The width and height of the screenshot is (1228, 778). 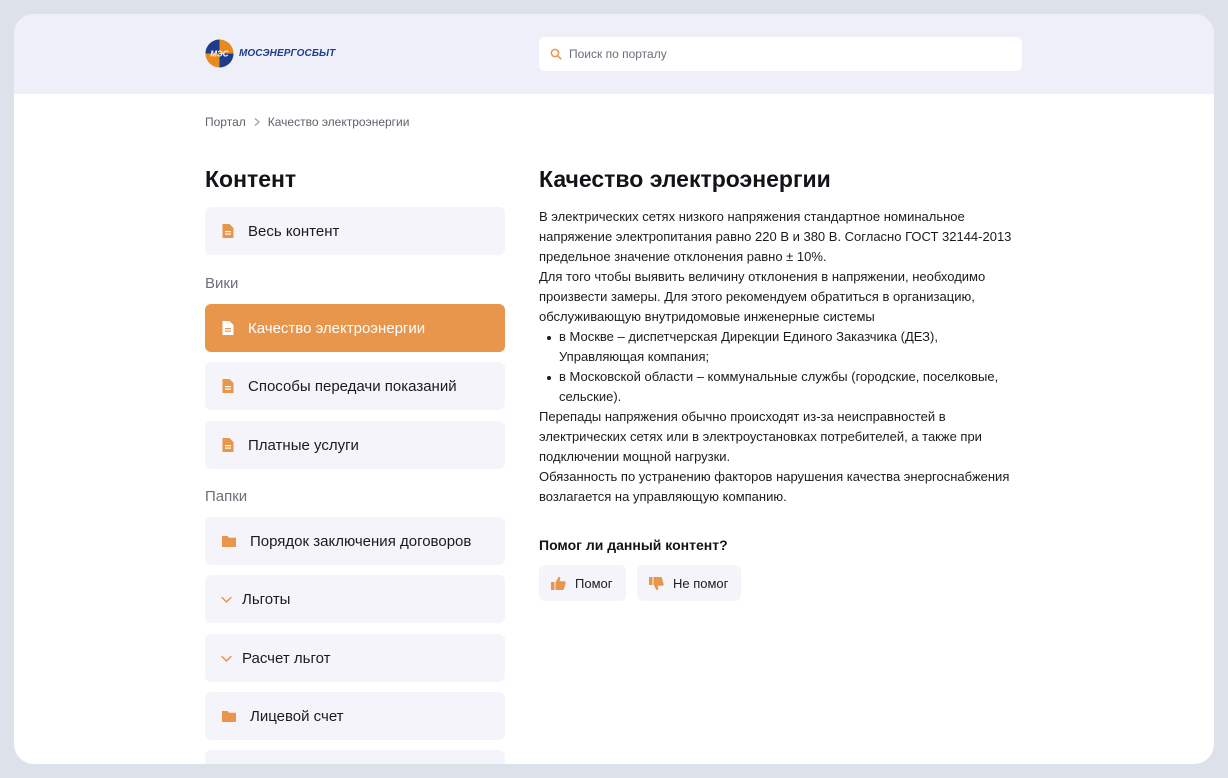 I want to click on breadcrumb: Портал Качество электроэнергии, so click(x=307, y=122).